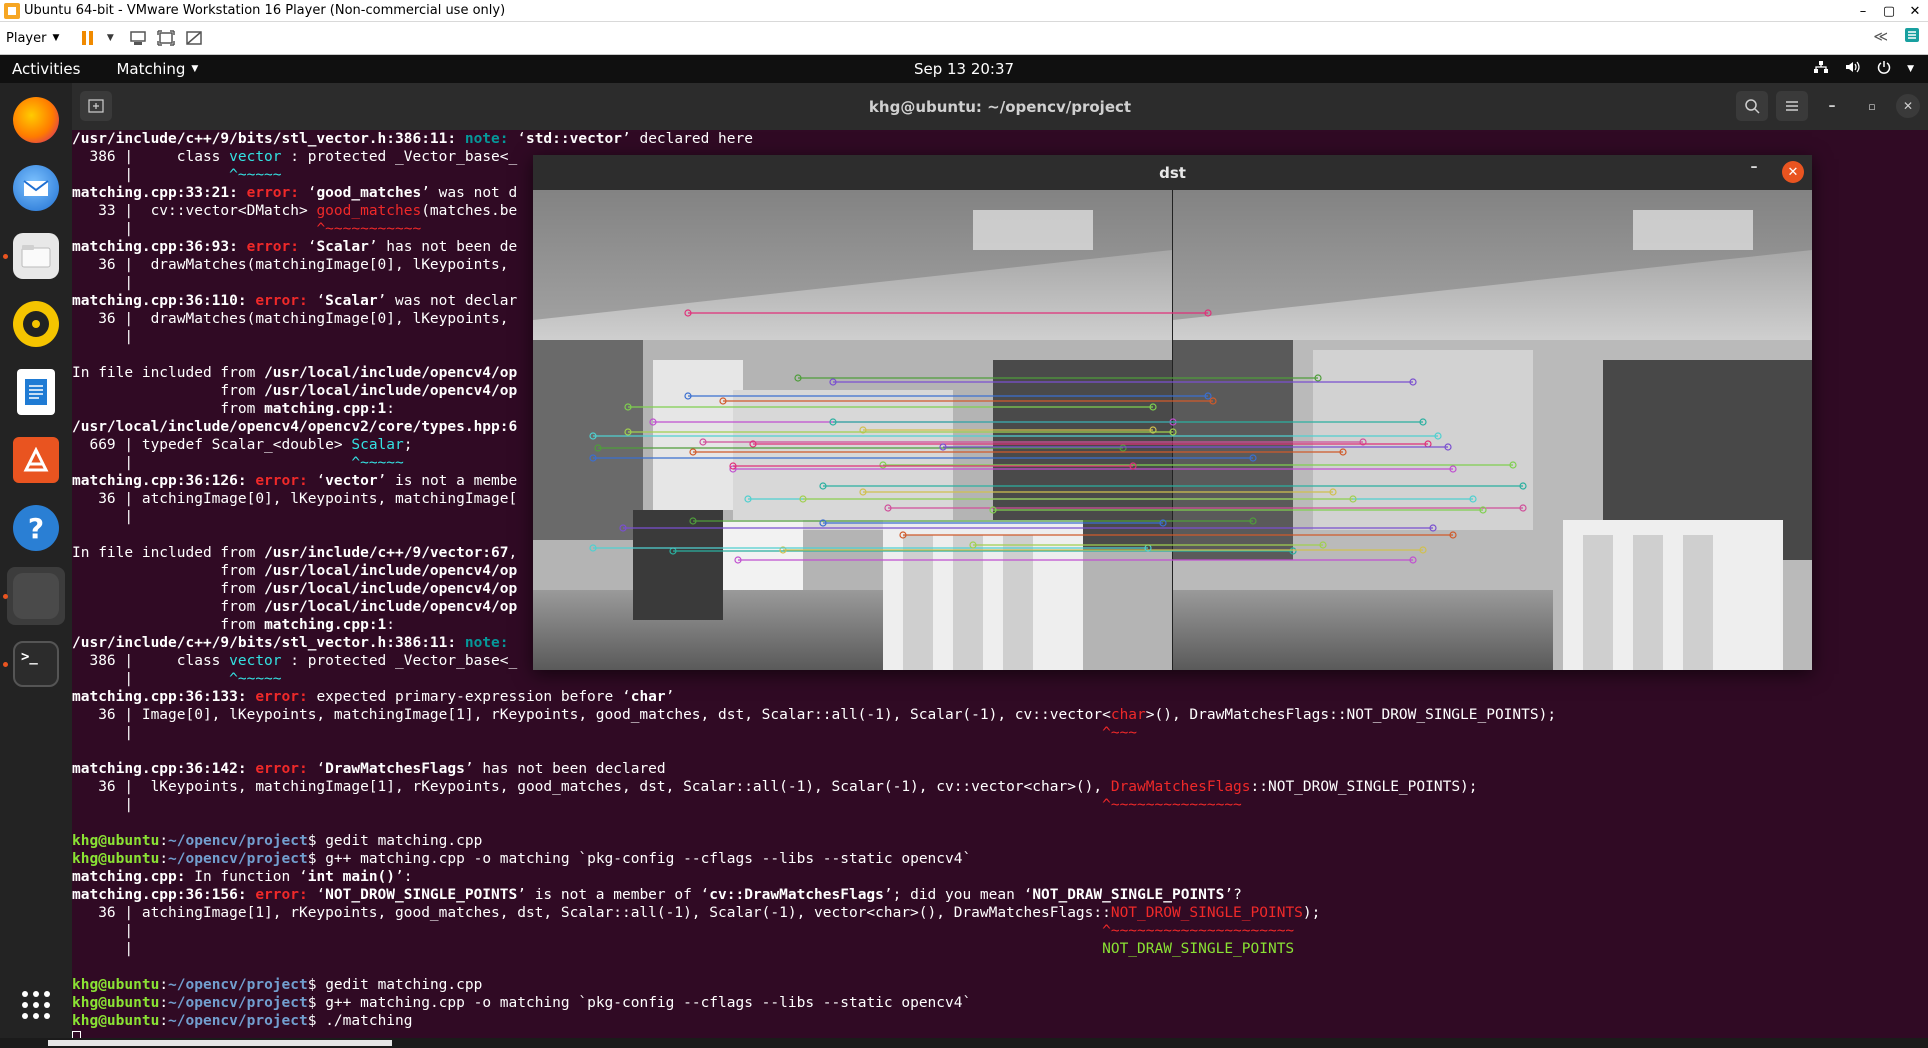  What do you see at coordinates (96, 106) in the screenshot?
I see `new-tab-button` at bounding box center [96, 106].